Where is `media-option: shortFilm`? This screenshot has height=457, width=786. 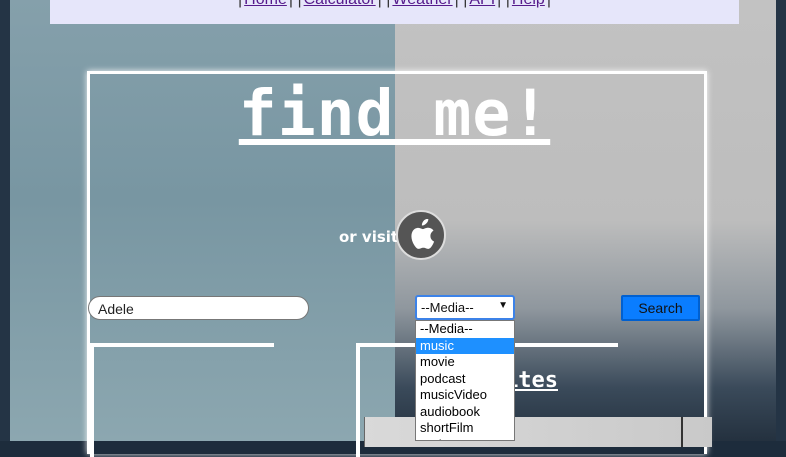 media-option: shortFilm is located at coordinates (465, 428).